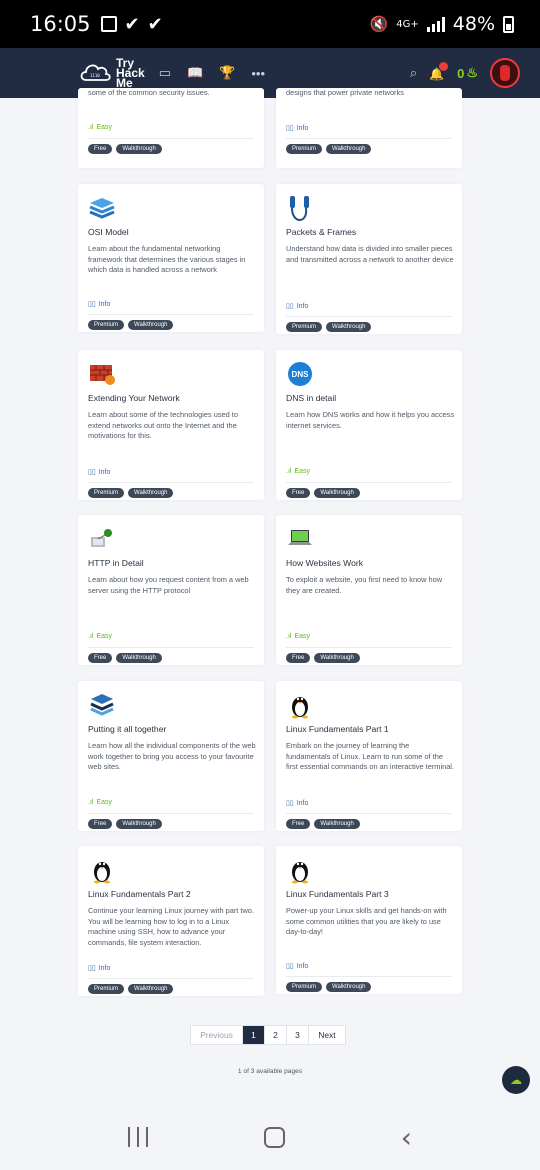  I want to click on room-title: Linux Fundamentals Part 3, so click(337, 894).